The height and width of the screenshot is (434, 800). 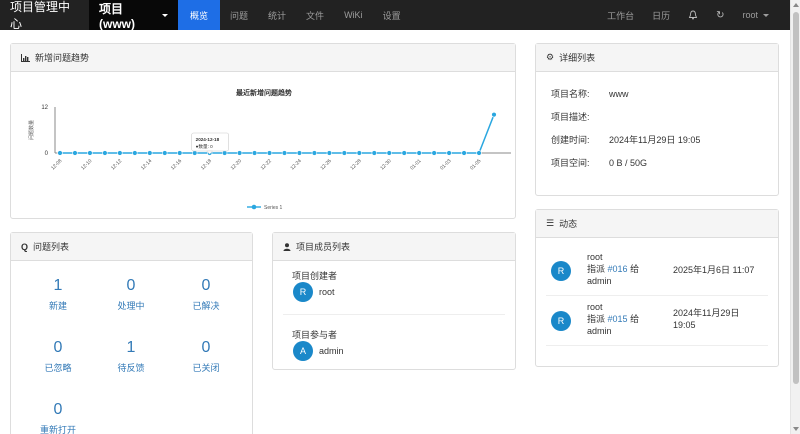 I want to click on stat-ignored: 0 已忽略, so click(x=58, y=356).